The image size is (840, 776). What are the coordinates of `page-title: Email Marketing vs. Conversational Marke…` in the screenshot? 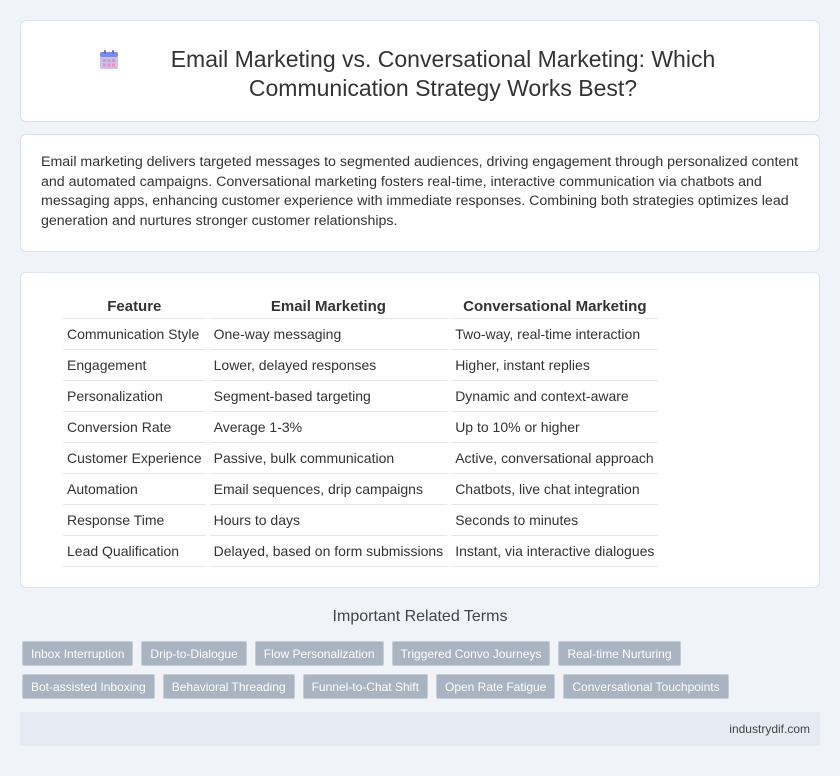 It's located at (443, 73).